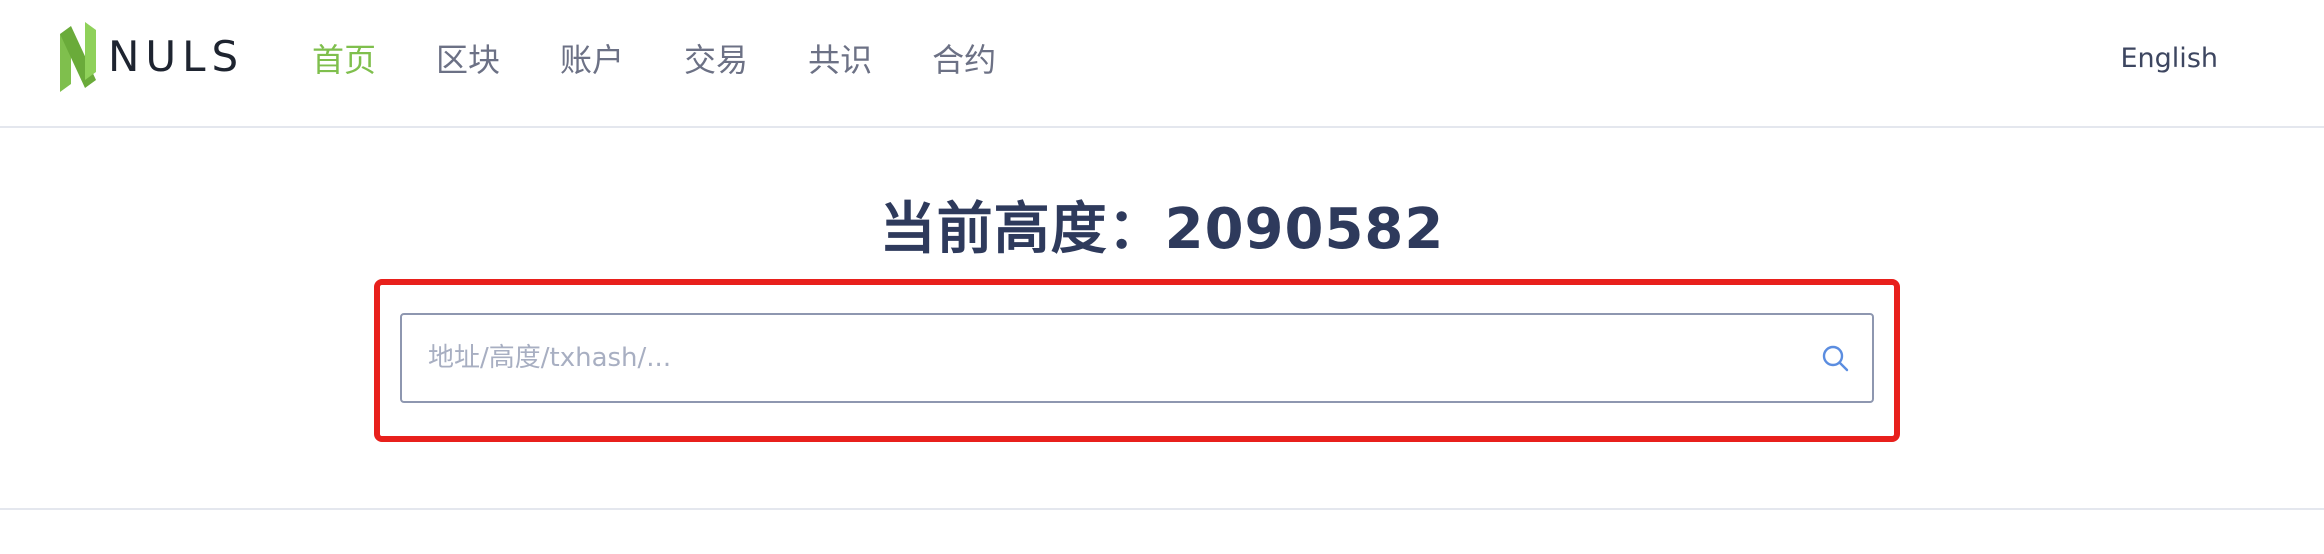 The image size is (2324, 554). Describe the element at coordinates (78, 57) in the screenshot. I see `nuls-logo-icon` at that location.